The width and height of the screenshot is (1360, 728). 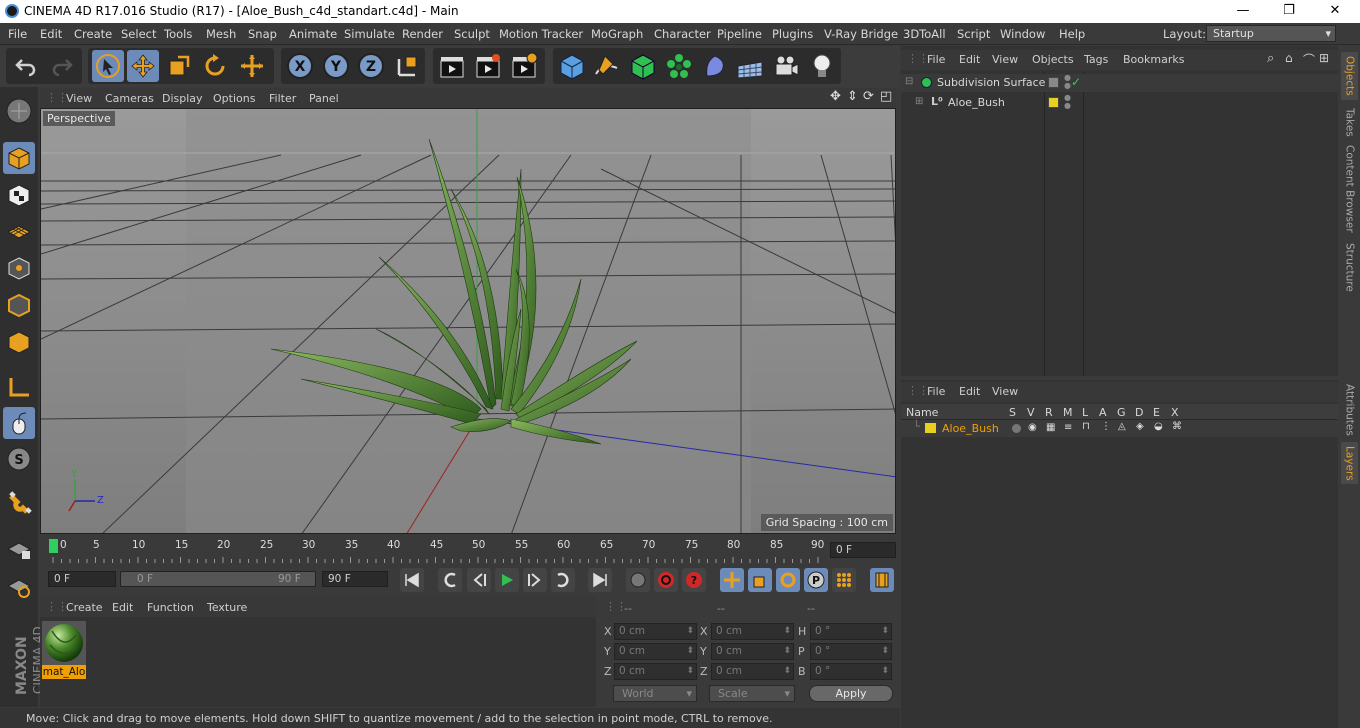 What do you see at coordinates (1175, 412) in the screenshot?
I see `col-xref: X` at bounding box center [1175, 412].